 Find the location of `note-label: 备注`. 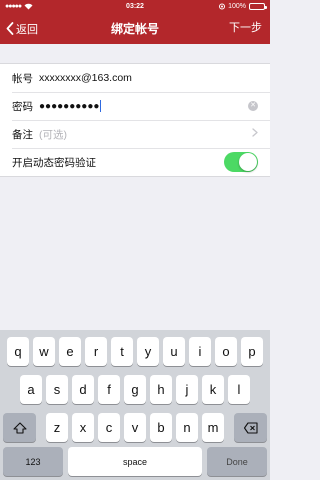

note-label: 备注 is located at coordinates (22, 134).